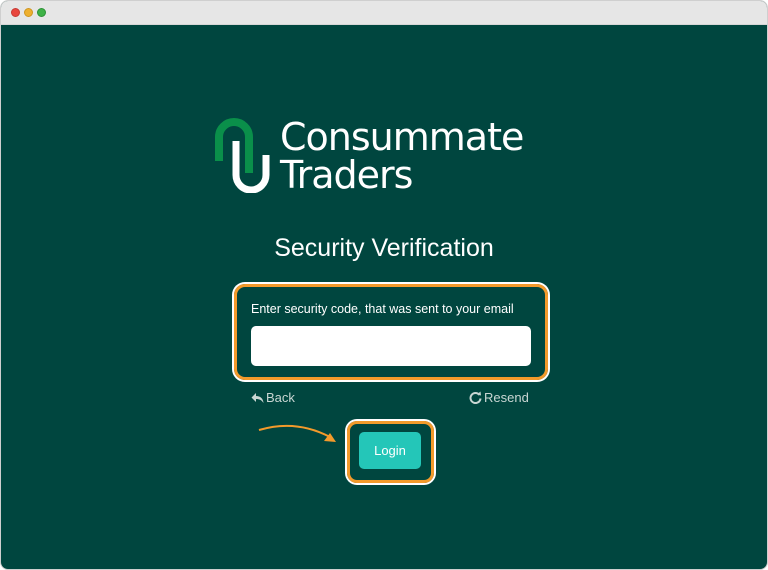 The height and width of the screenshot is (570, 768). Describe the element at coordinates (15, 12) in the screenshot. I see `close-window-button` at that location.